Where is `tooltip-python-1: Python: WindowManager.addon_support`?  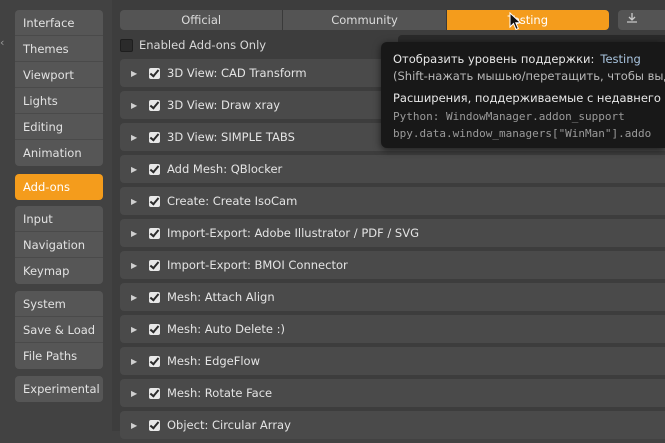 tooltip-python-1: Python: WindowManager.addon_support is located at coordinates (509, 116).